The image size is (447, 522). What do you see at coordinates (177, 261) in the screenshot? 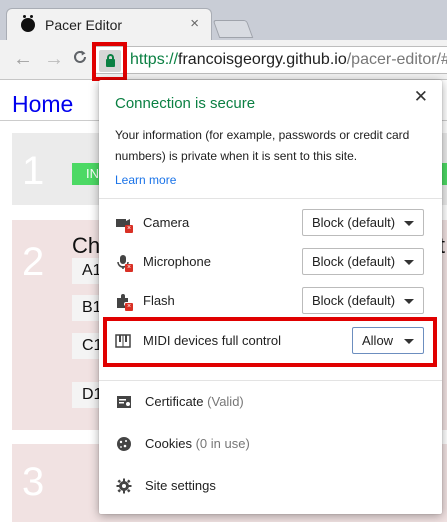
I see `permission-label: Microphone` at bounding box center [177, 261].